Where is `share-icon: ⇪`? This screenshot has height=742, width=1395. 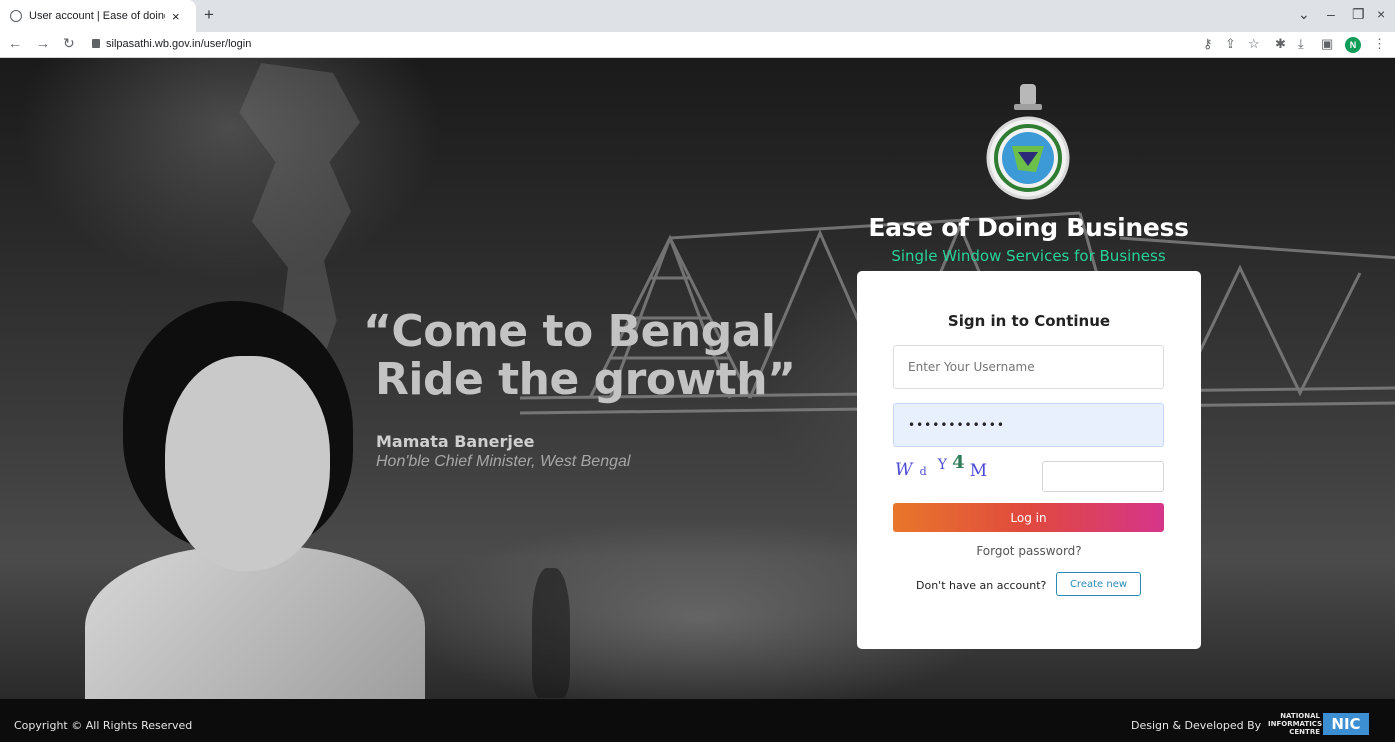 share-icon: ⇪ is located at coordinates (1230, 44).